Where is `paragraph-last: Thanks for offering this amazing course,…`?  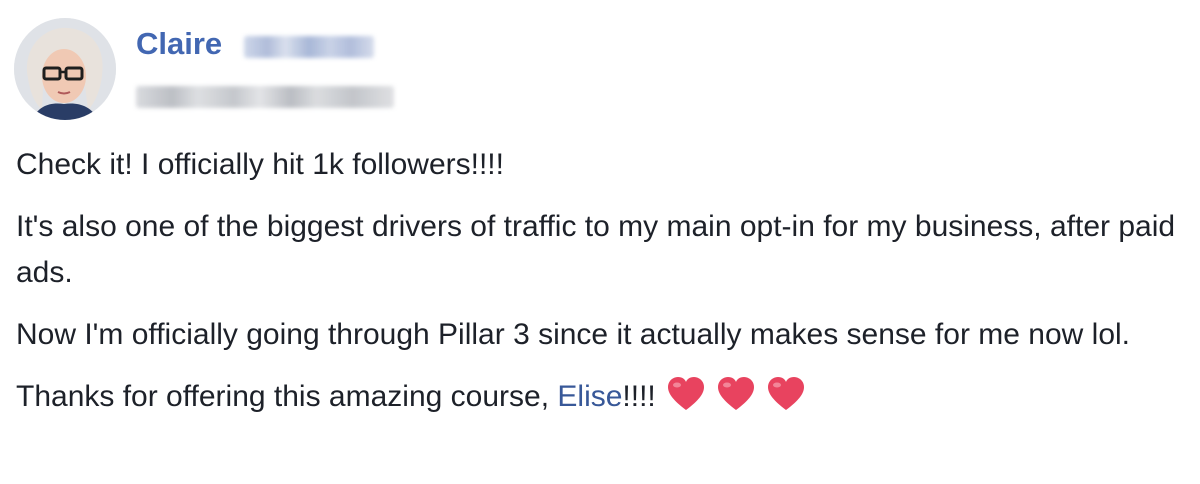 paragraph-last: Thanks for offering this amazing course,… is located at coordinates (603, 397).